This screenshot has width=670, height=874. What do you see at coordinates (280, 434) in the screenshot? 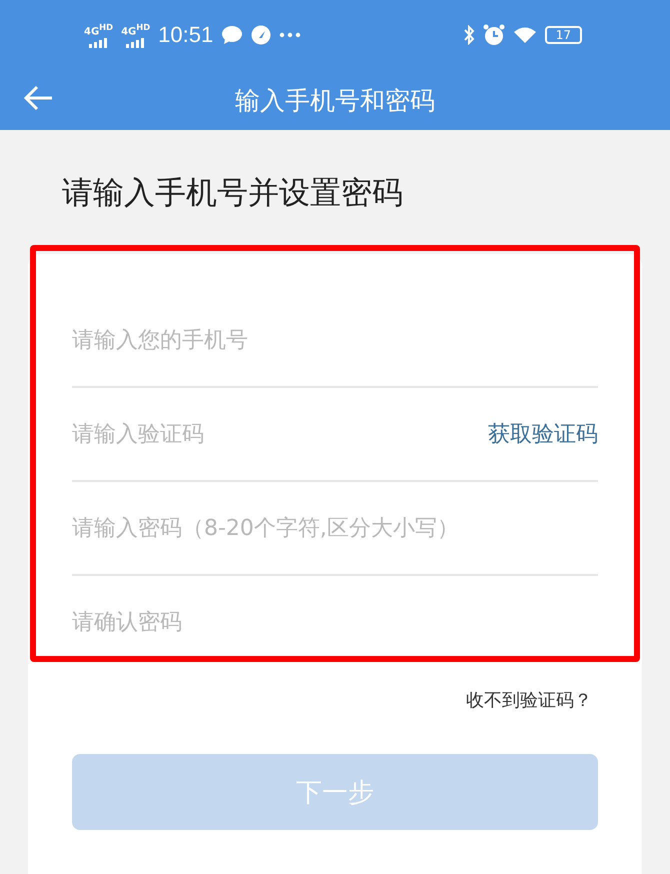
I see `input-field: 请输入验证码` at bounding box center [280, 434].